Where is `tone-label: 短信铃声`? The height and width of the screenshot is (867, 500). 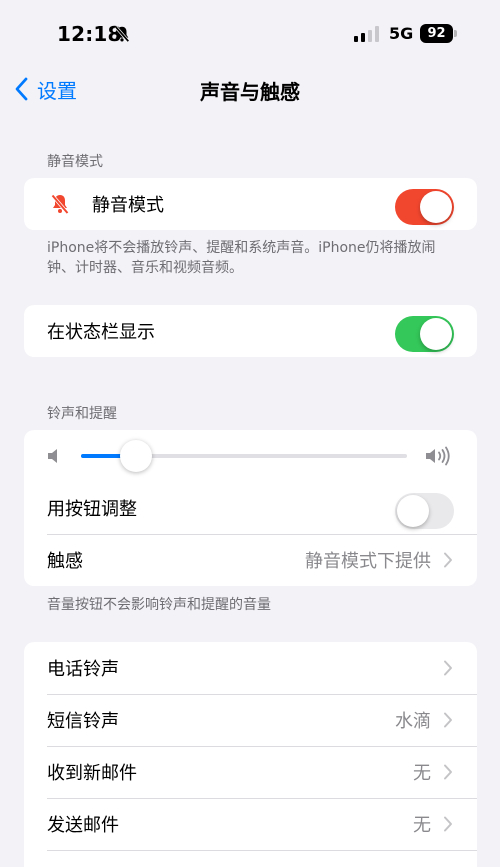 tone-label: 短信铃声 is located at coordinates (83, 721).